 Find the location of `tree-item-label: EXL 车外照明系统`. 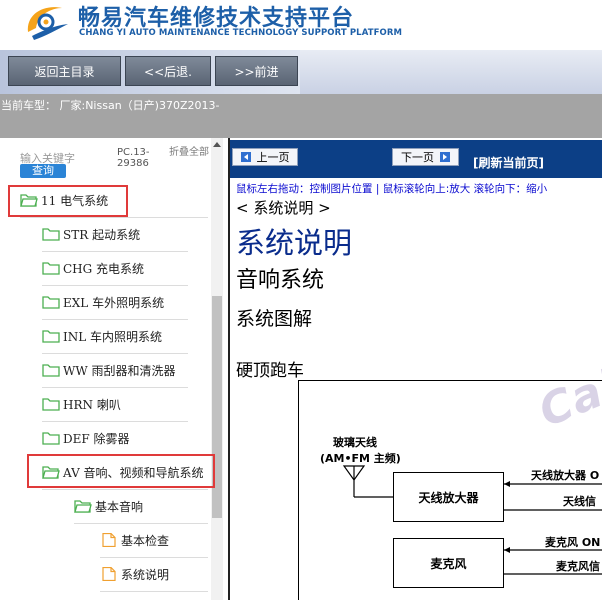

tree-item-label: EXL 车外照明系统 is located at coordinates (114, 302).